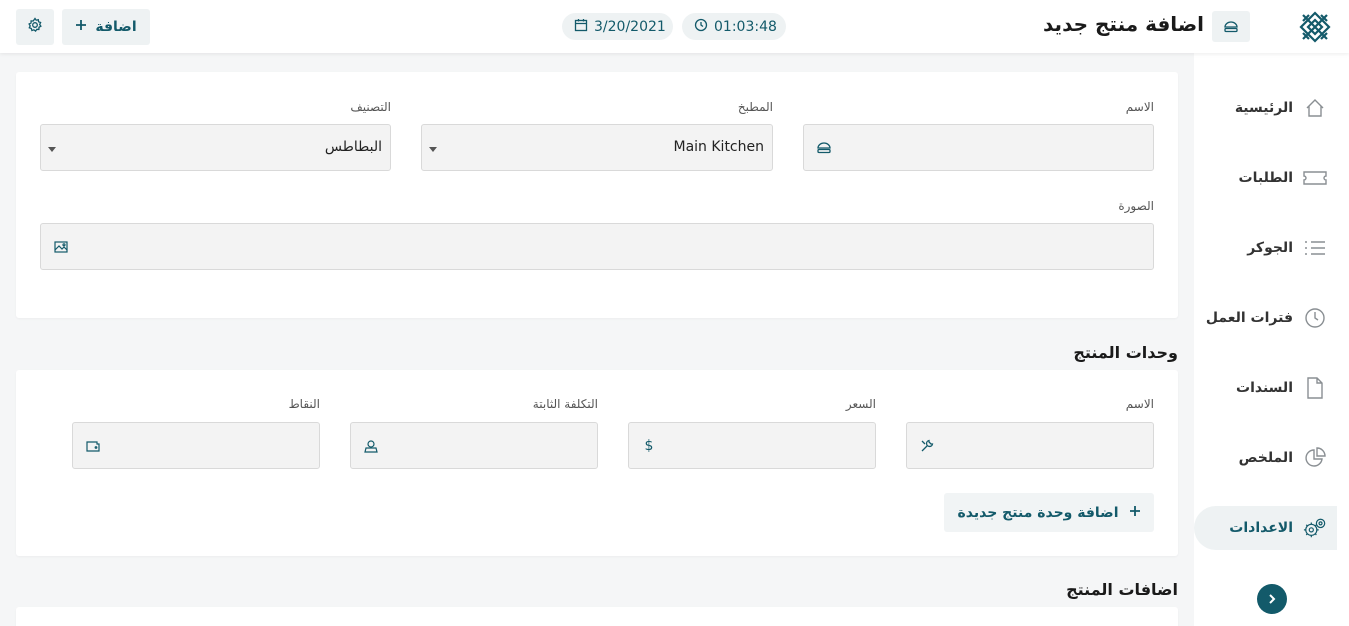 The height and width of the screenshot is (626, 1349). I want to click on sidebar-item-shifts: فترات العمل, so click(1265, 318).